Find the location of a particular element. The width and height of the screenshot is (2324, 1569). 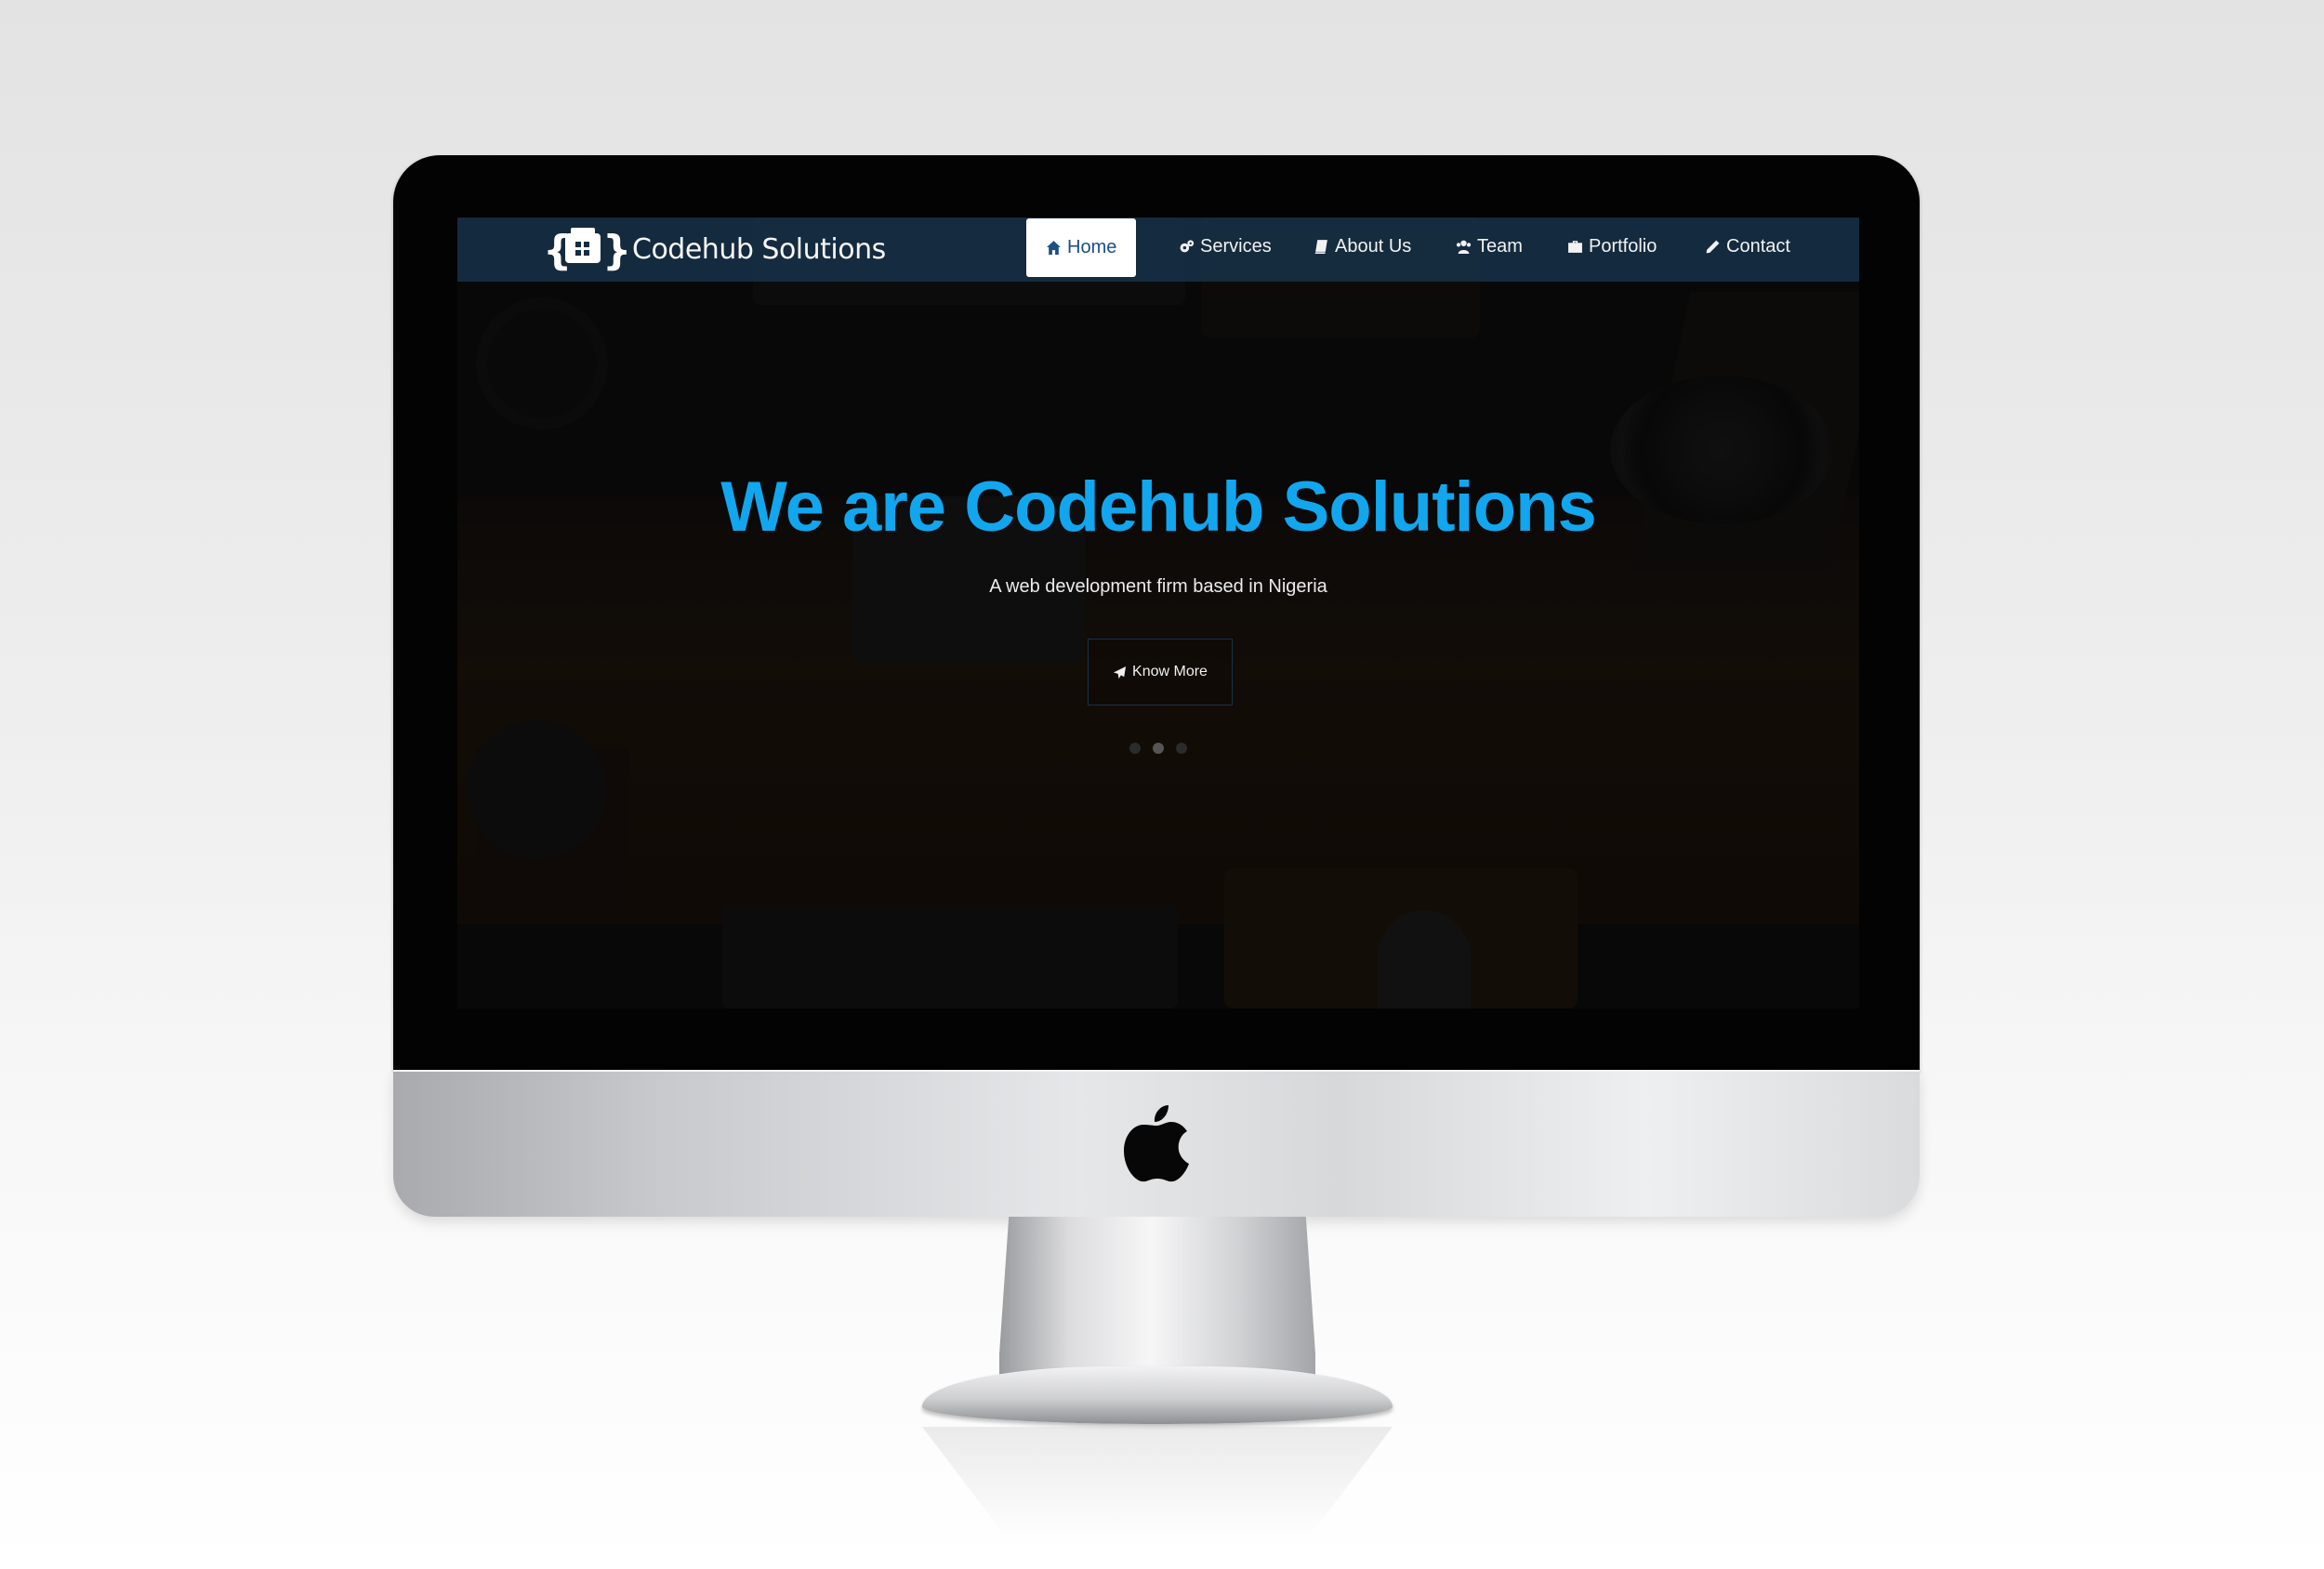

know-more-button: Know More is located at coordinates (1160, 672).